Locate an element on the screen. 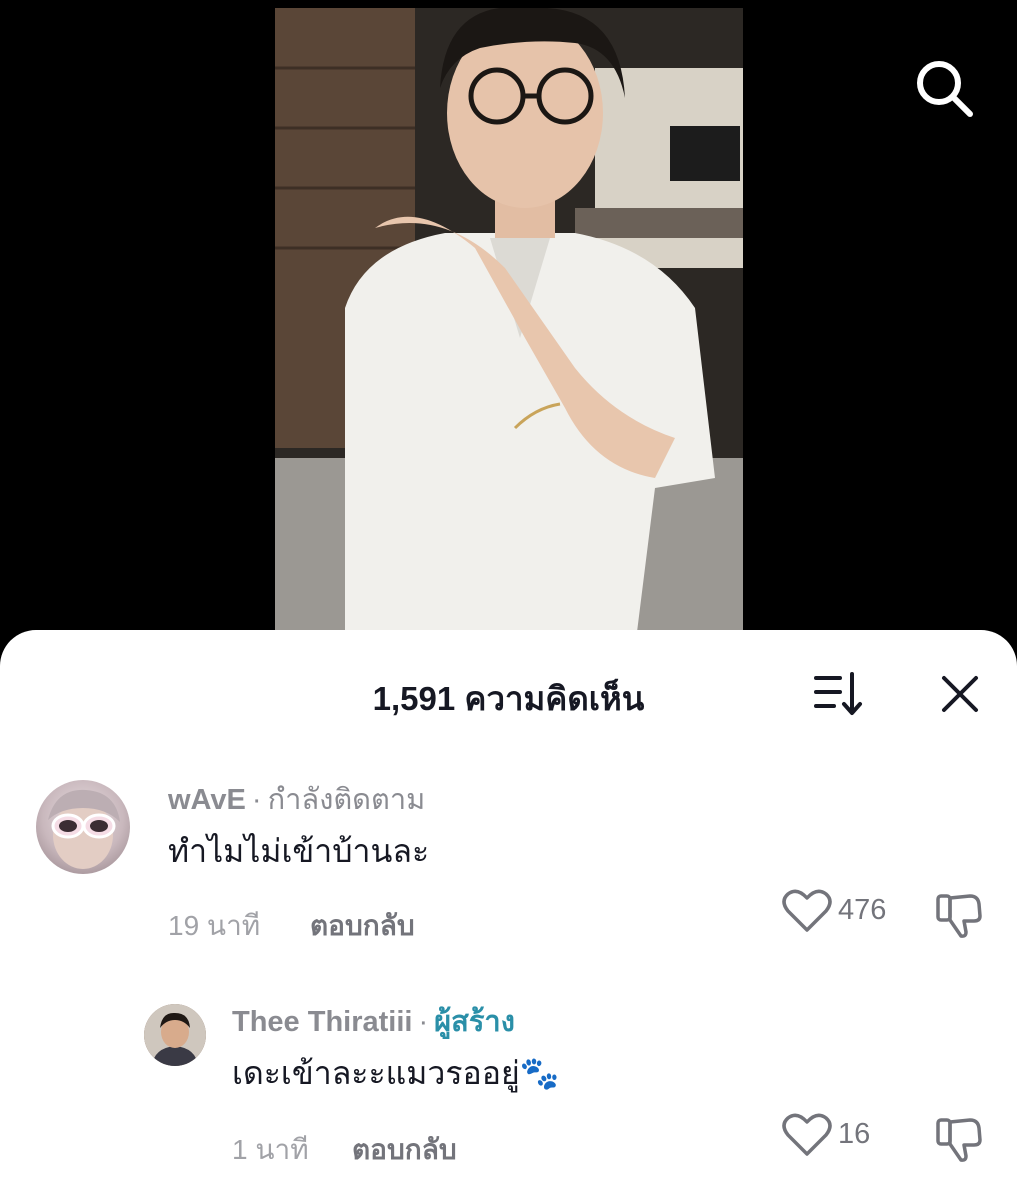  reply-meta: Thee Thiratiii · ผู้สร้าง is located at coordinates (373, 1022).